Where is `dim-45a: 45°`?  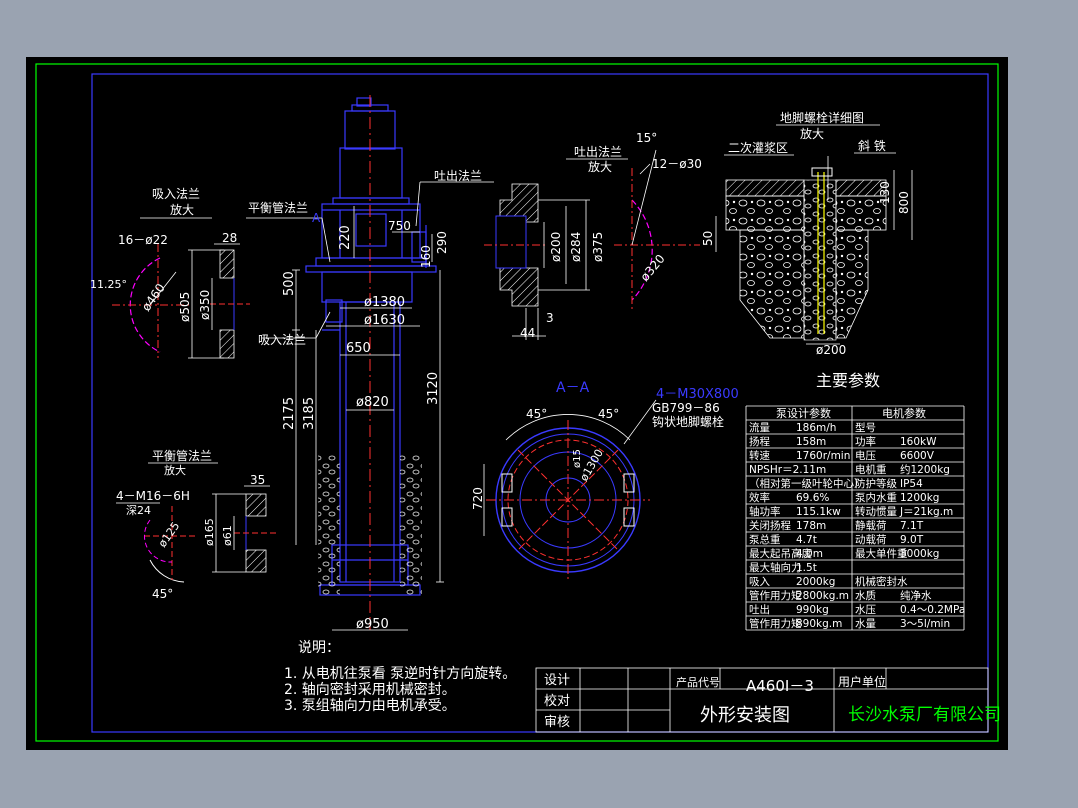 dim-45a: 45° is located at coordinates (536, 414).